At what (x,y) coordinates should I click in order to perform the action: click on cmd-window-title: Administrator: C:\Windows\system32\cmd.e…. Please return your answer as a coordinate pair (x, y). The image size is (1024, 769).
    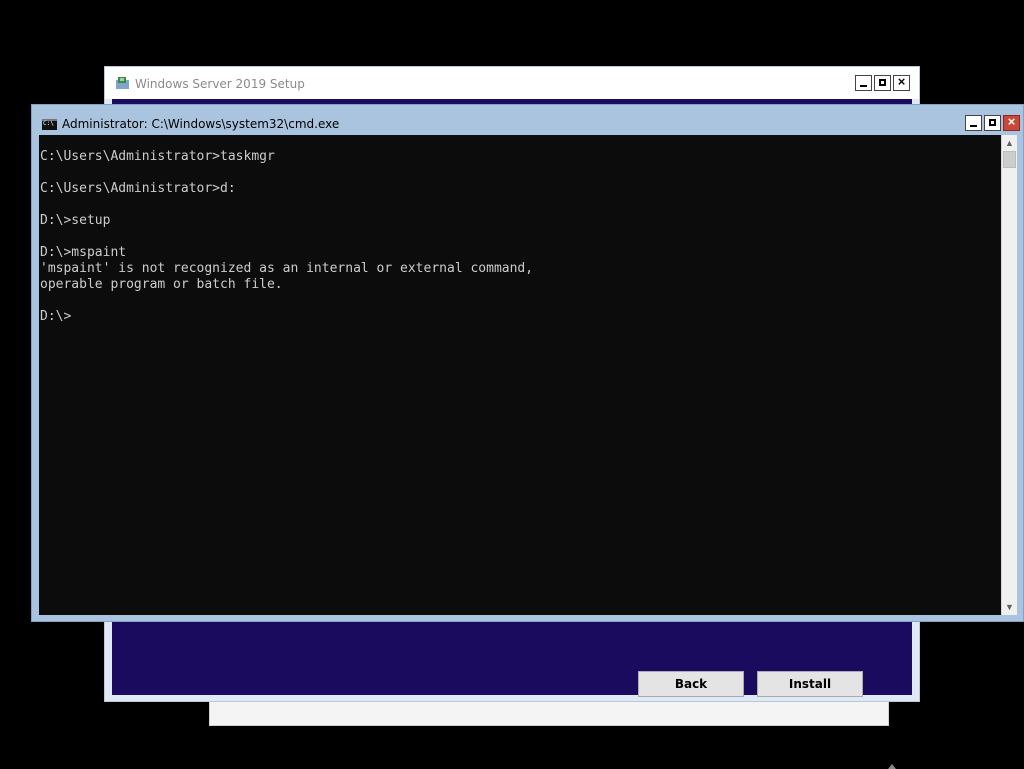
    Looking at the image, I should click on (201, 124).